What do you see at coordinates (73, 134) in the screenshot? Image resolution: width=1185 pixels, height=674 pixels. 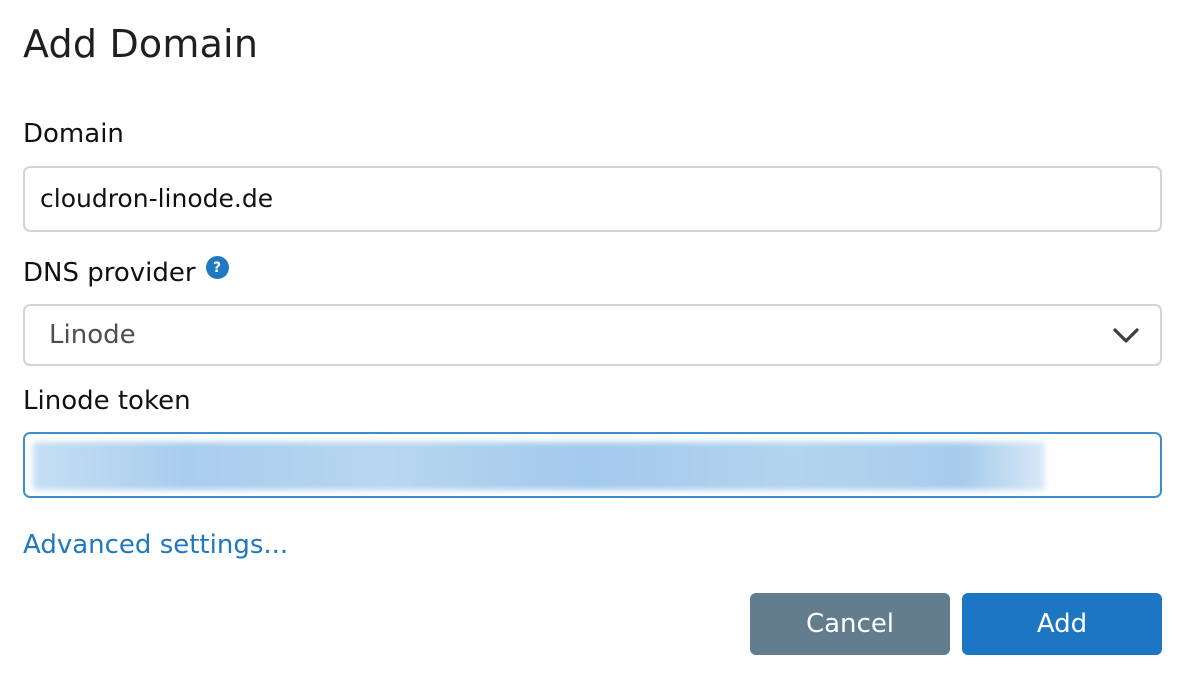 I see `domain-label: Domain` at bounding box center [73, 134].